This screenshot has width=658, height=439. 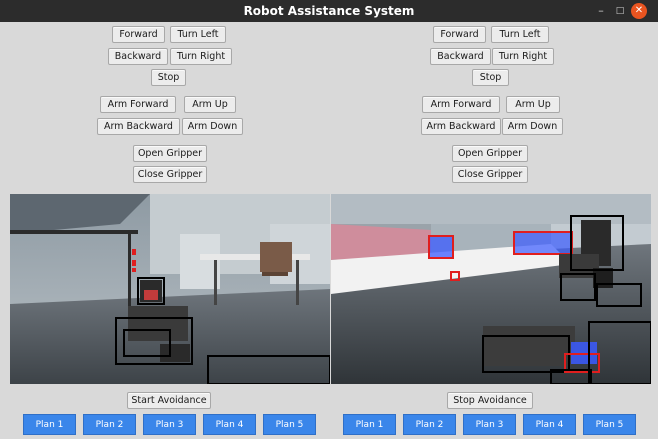 I want to click on left-open-gripper-button: Open Gripper, so click(x=170, y=153).